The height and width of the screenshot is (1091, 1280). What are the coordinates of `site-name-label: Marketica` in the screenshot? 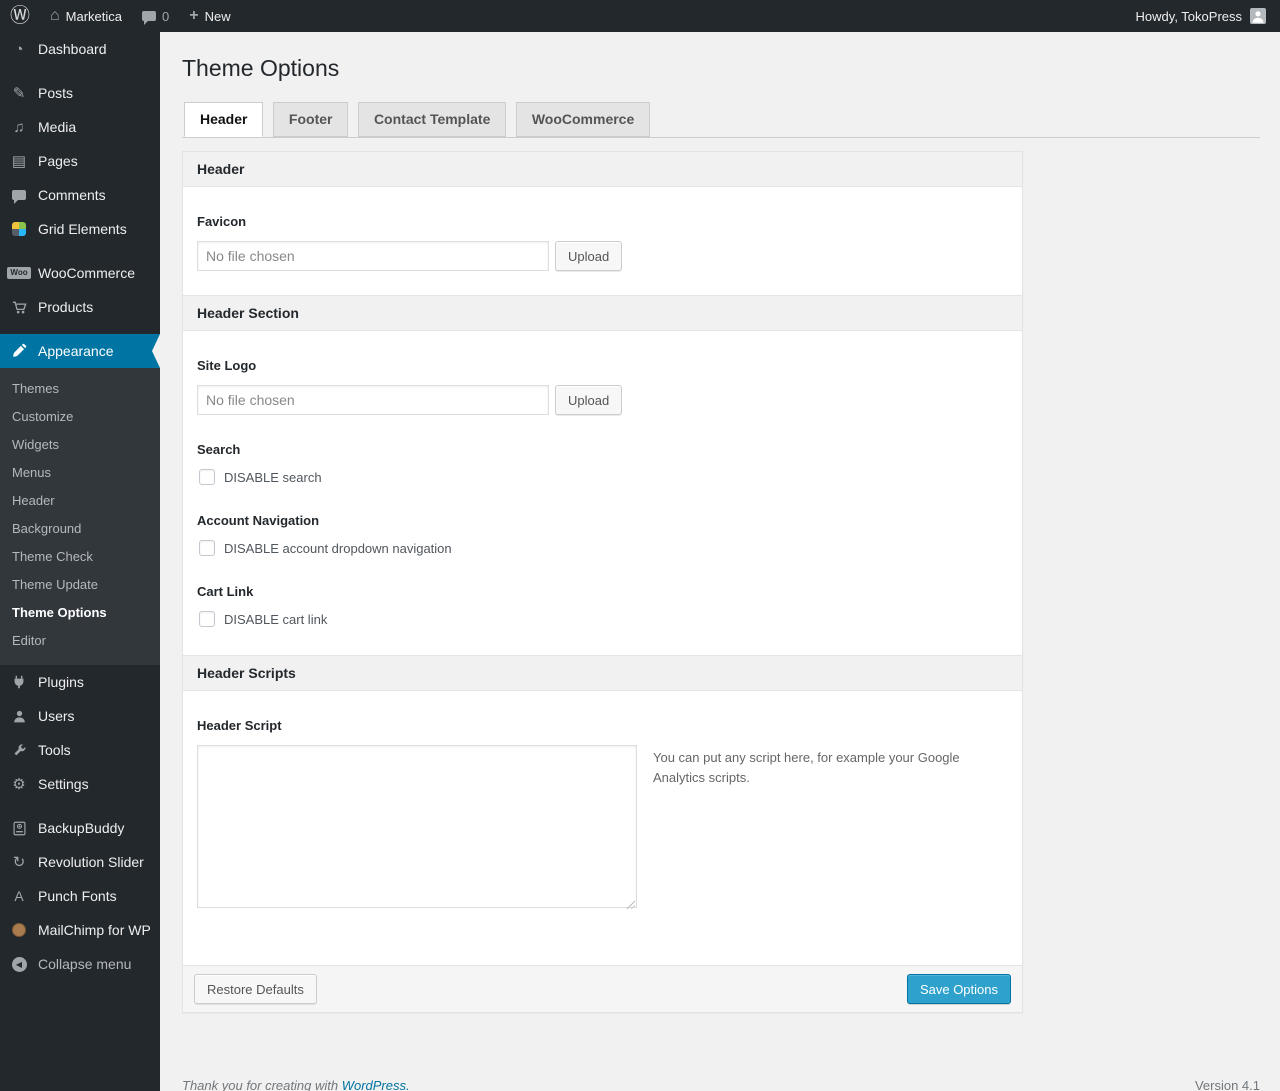 It's located at (94, 16).